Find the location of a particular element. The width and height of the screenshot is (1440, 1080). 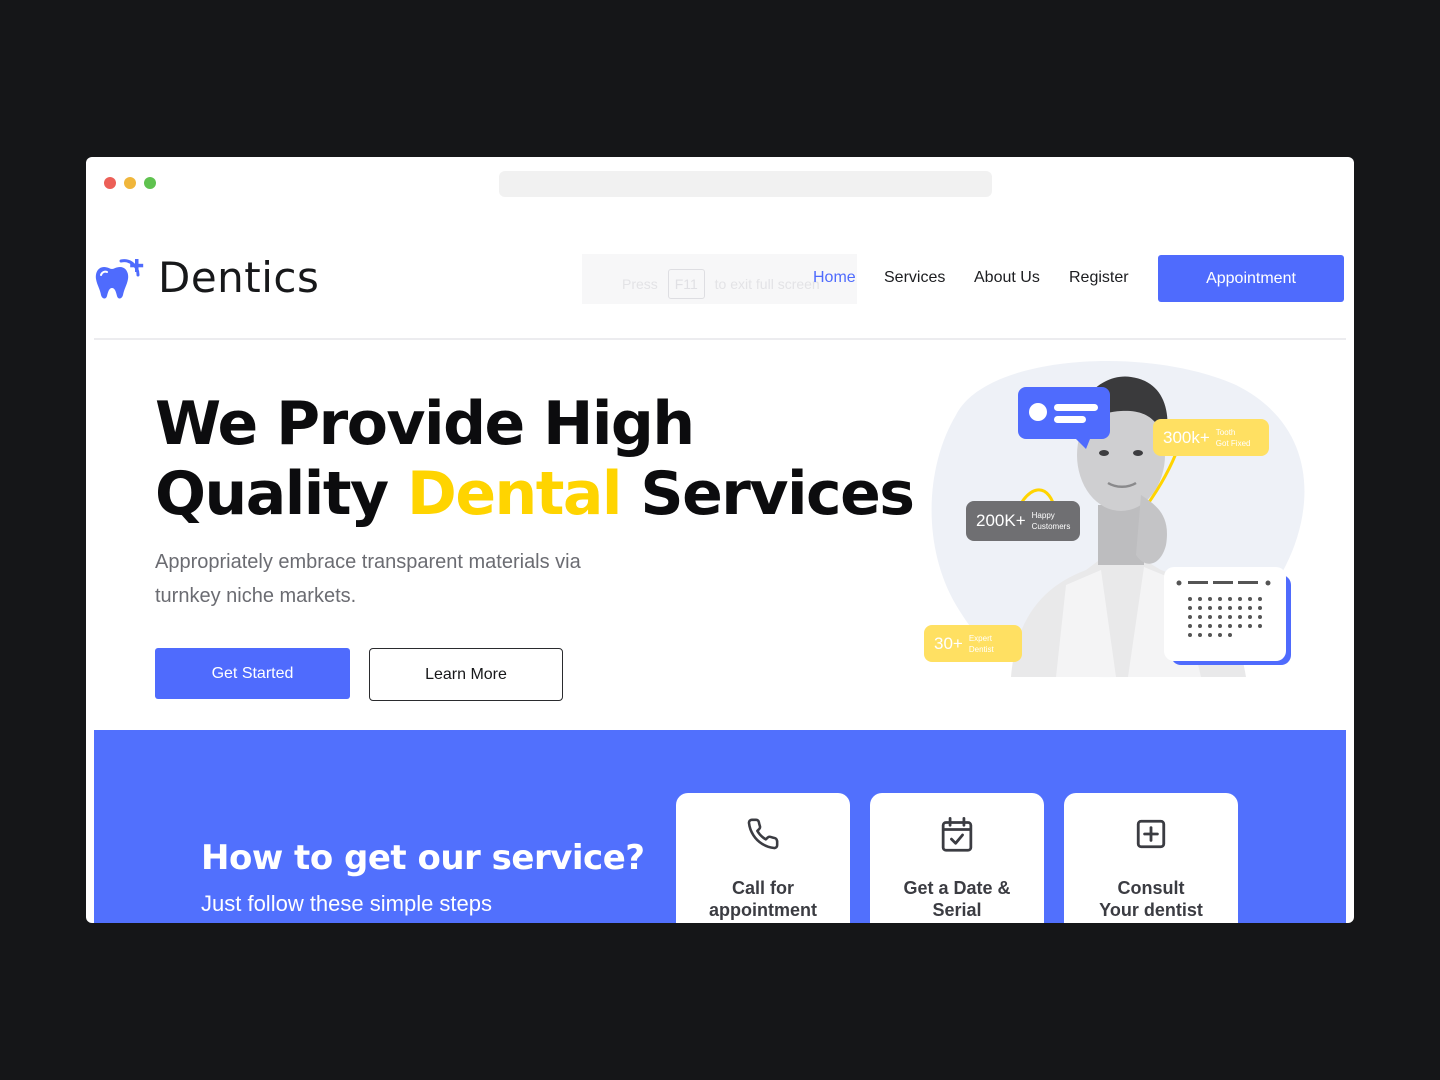

nav-about-us: About Us is located at coordinates (1007, 278).